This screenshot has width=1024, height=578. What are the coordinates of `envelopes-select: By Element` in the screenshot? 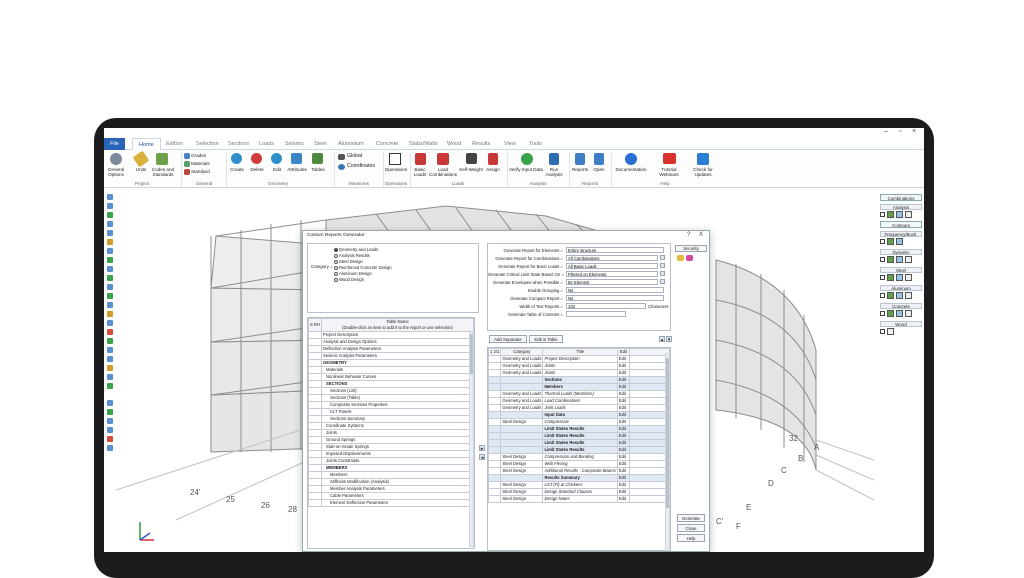 It's located at (612, 282).